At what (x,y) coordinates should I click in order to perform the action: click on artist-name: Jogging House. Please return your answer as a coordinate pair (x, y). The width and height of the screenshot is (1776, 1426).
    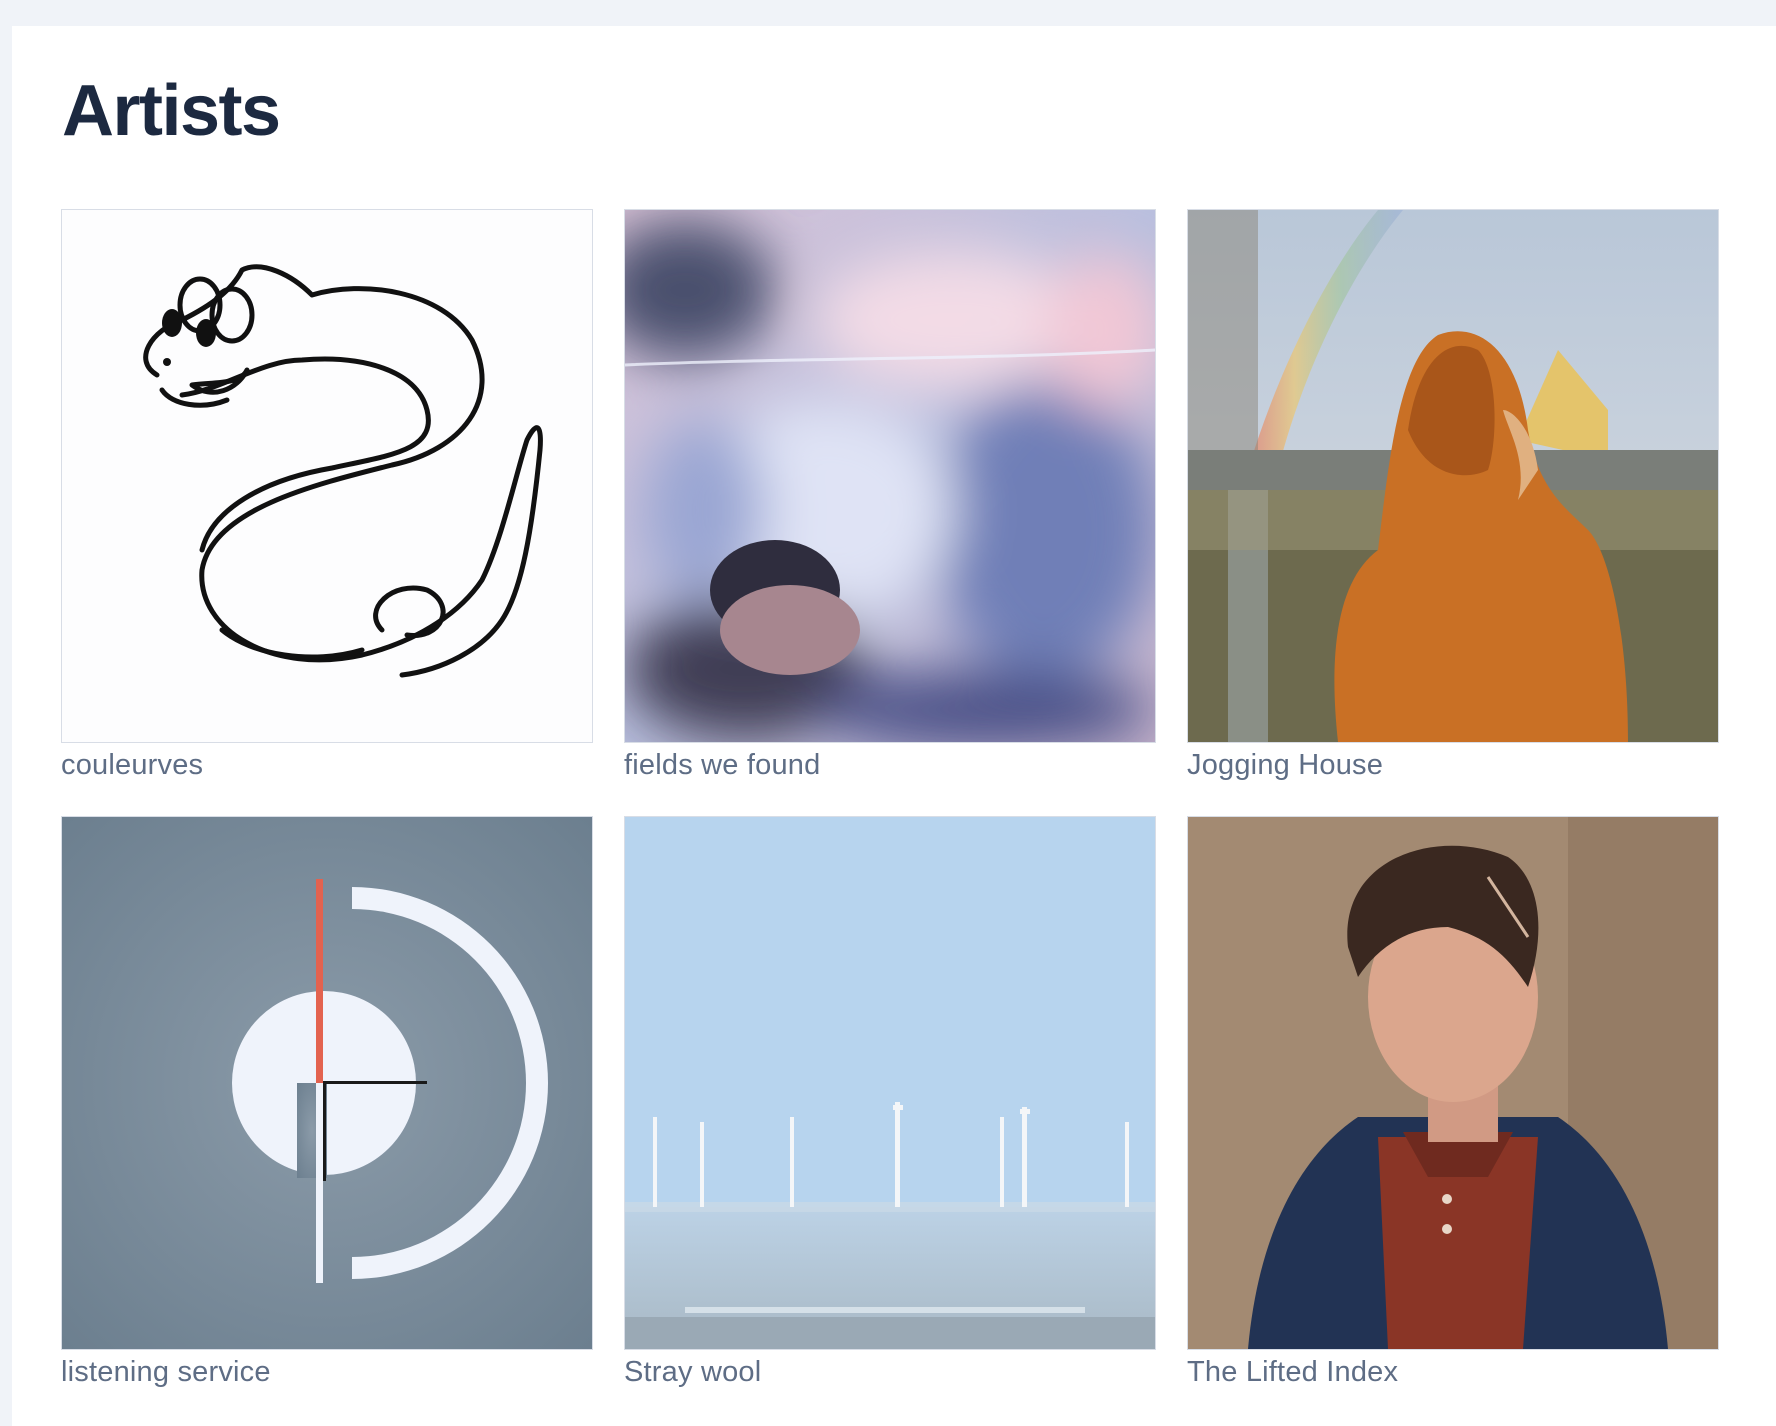
    Looking at the image, I should click on (1453, 765).